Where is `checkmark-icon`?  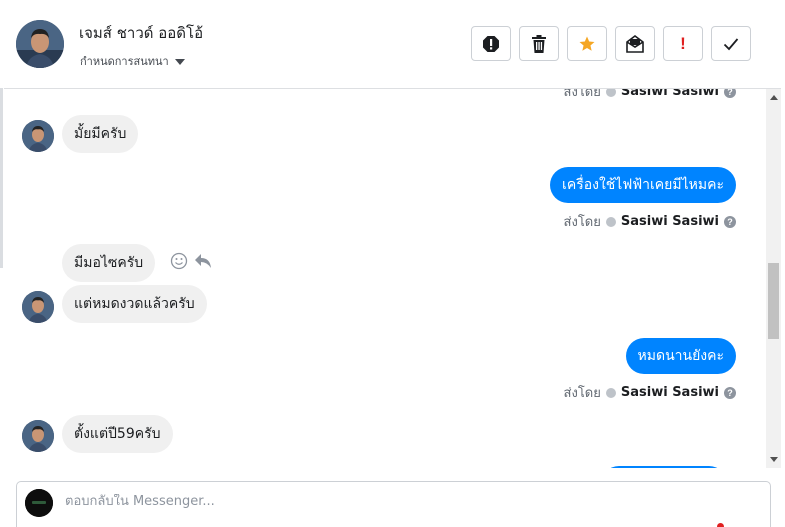
checkmark-icon is located at coordinates (731, 43).